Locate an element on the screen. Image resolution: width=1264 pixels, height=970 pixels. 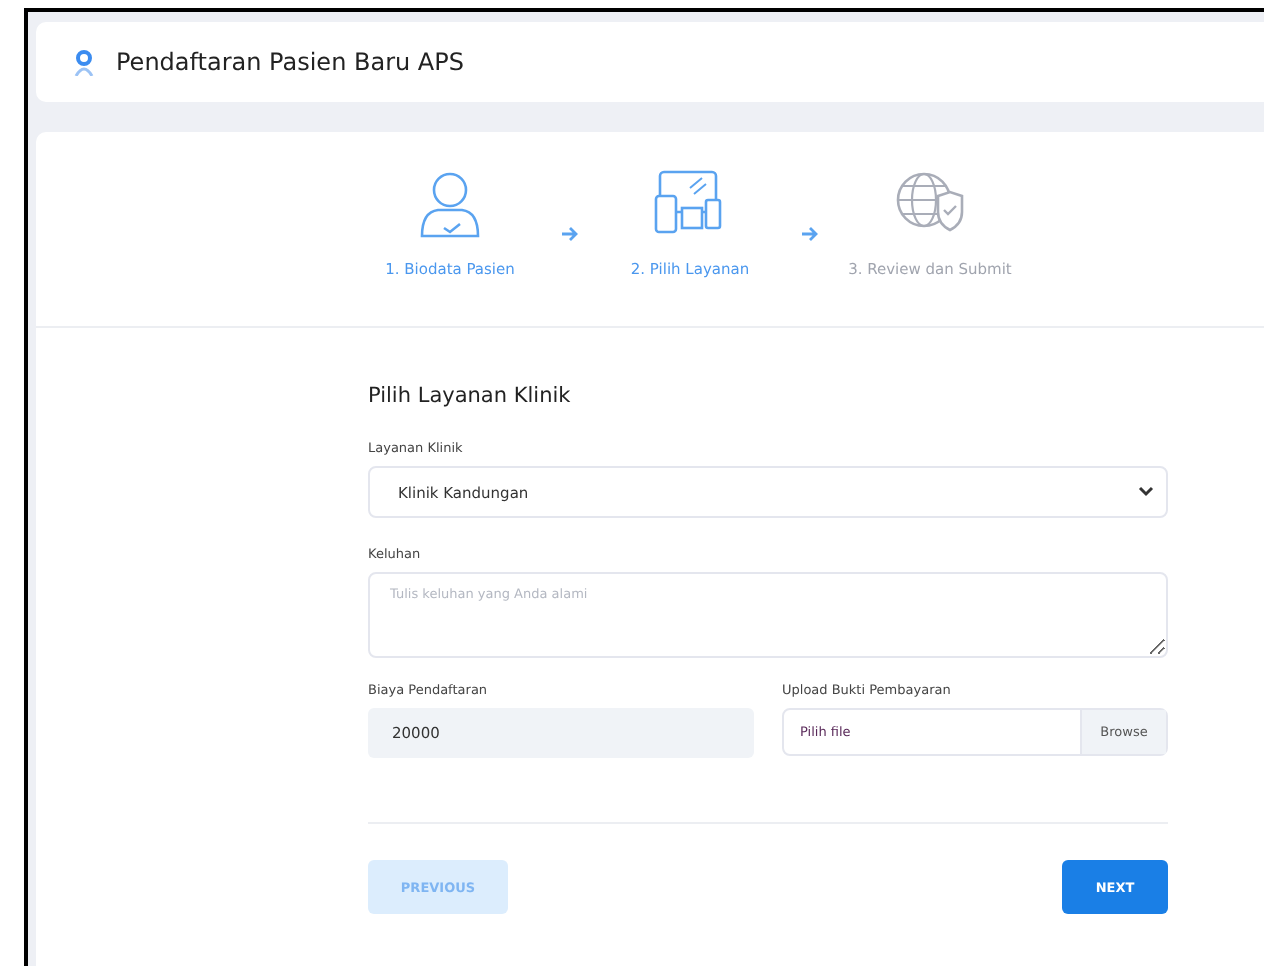
chevron-down-icon is located at coordinates (1146, 492).